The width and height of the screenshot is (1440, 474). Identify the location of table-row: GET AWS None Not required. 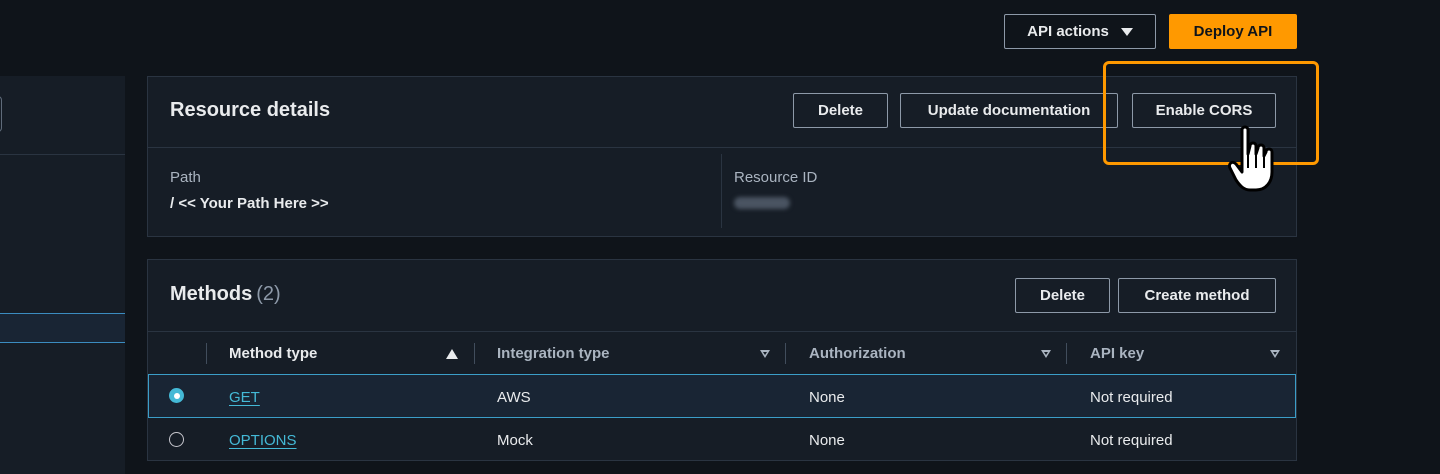
(722, 396).